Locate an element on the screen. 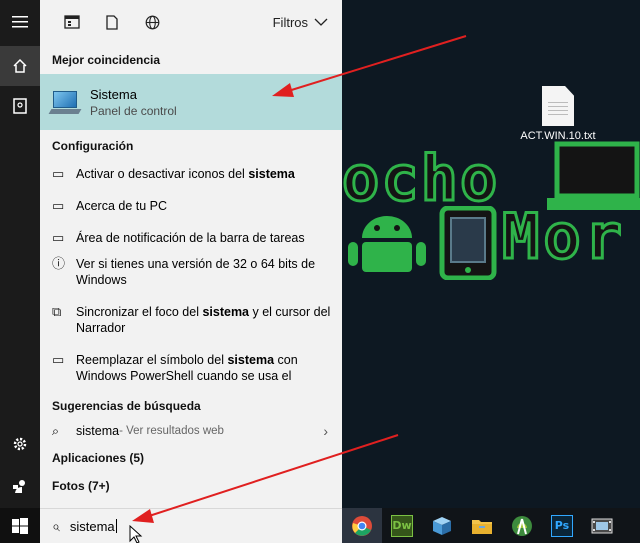 The height and width of the screenshot is (543, 640). phone-logo-icon is located at coordinates (468, 243).